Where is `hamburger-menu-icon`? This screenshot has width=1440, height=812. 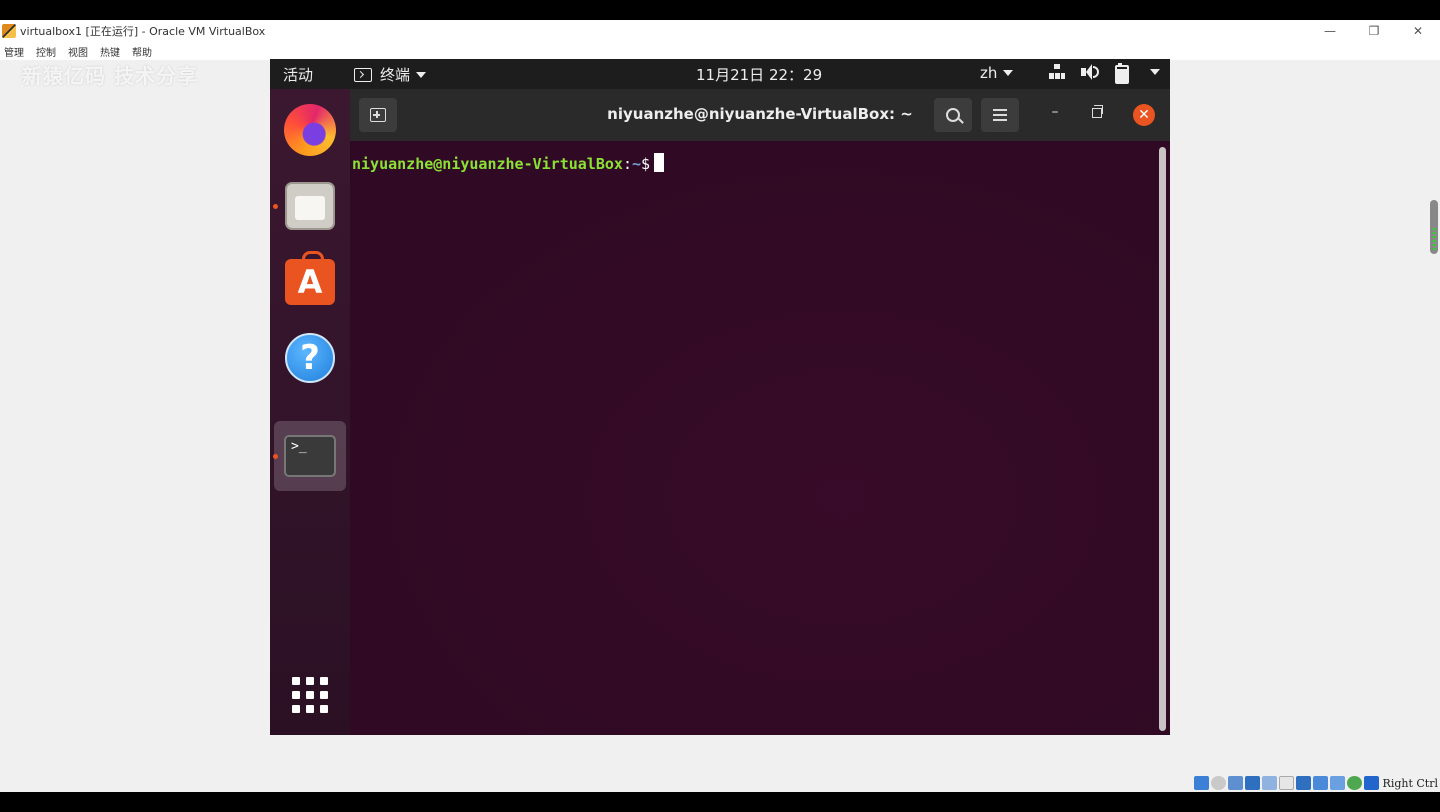
hamburger-menu-icon is located at coordinates (1000, 115).